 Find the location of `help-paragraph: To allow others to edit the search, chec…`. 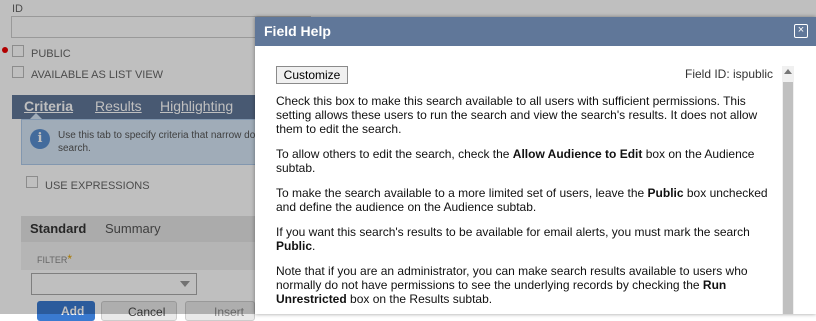

help-paragraph: To allow others to edit the search, chec… is located at coordinates (526, 161).